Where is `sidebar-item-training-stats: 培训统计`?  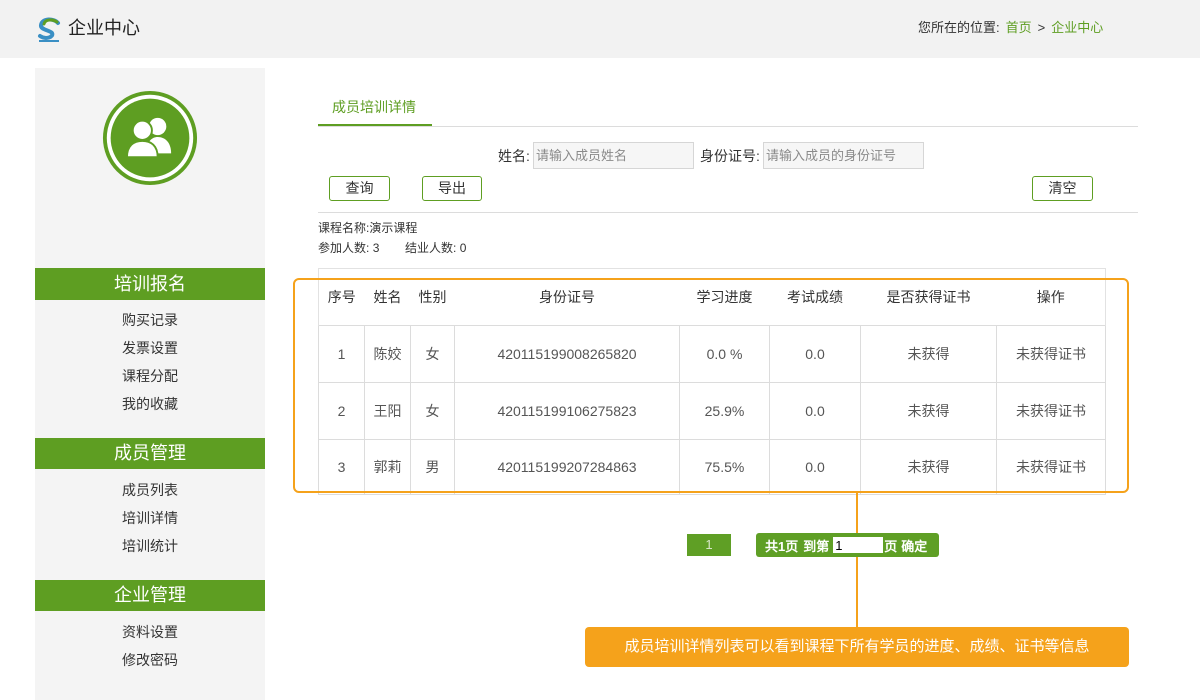 sidebar-item-training-stats: 培训统计 is located at coordinates (150, 546).